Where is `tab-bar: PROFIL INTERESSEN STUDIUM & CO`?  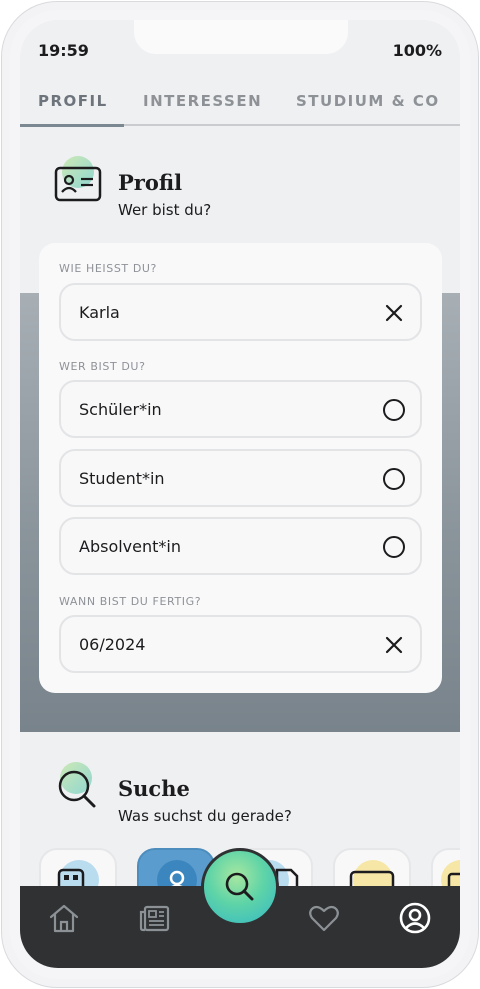
tab-bar: PROFIL INTERESSEN STUDIUM & CO is located at coordinates (240, 108).